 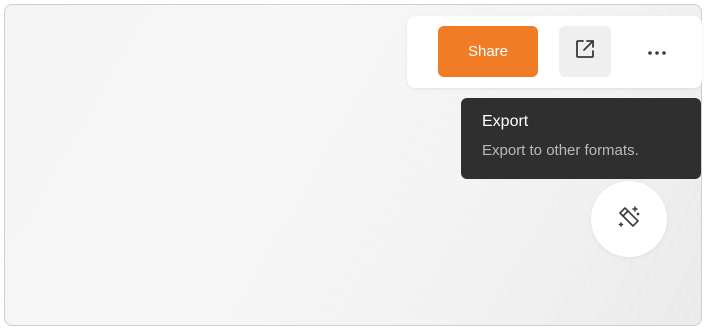 I want to click on magic-wand-icon, so click(x=629, y=219).